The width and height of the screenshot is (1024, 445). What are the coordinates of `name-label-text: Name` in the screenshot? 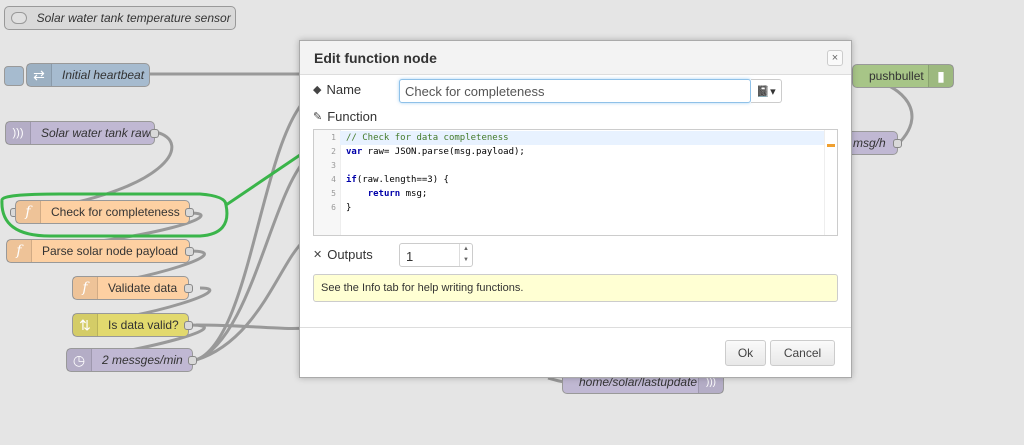 It's located at (344, 89).